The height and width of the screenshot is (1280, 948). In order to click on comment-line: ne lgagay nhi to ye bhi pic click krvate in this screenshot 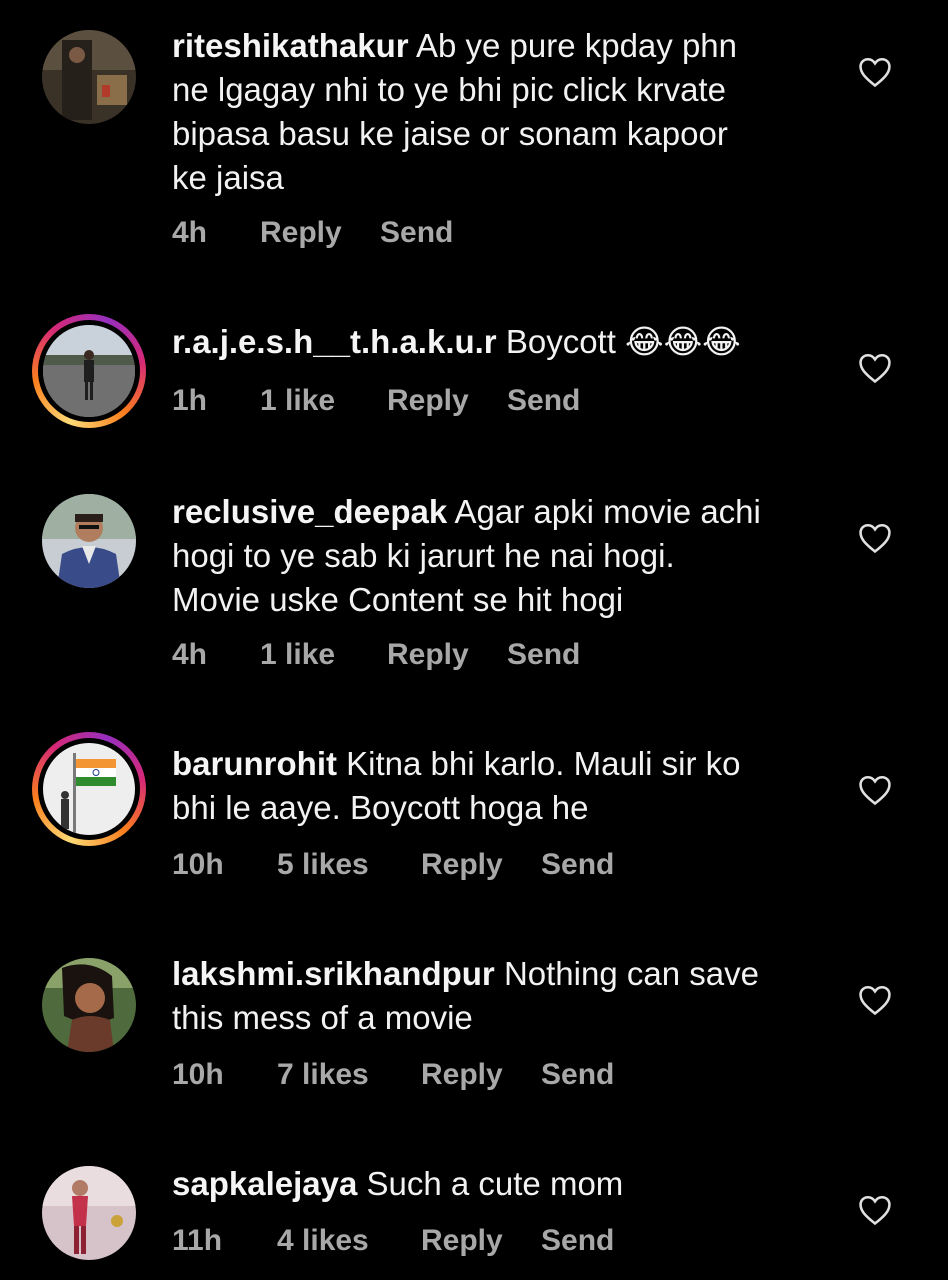, I will do `click(449, 89)`.